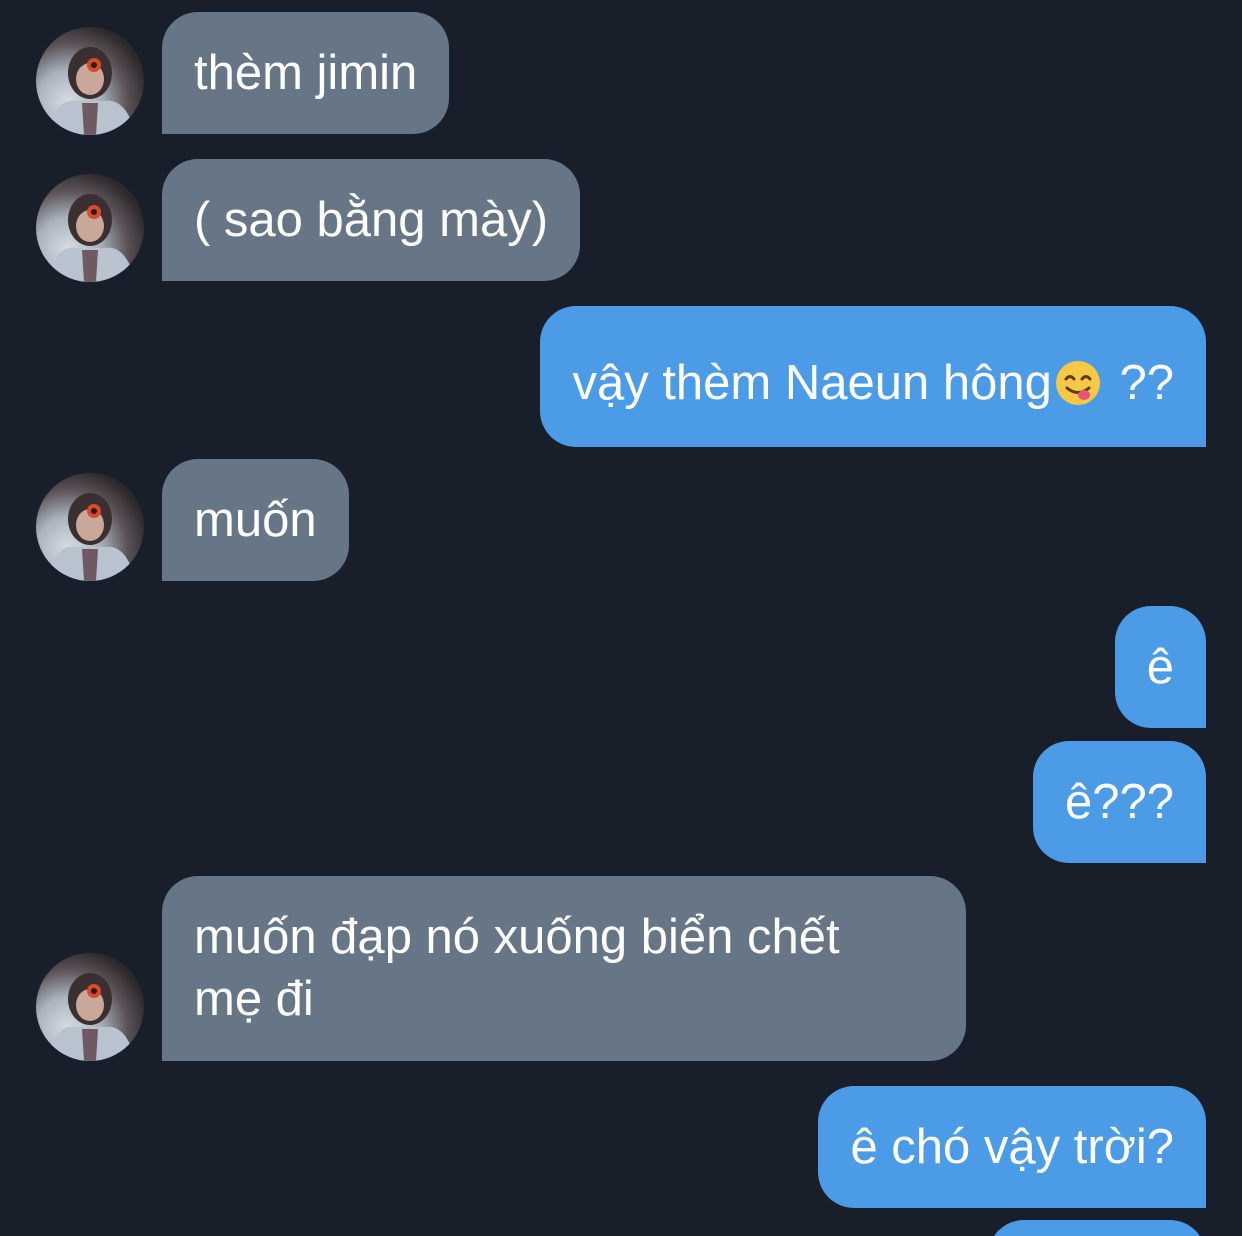  What do you see at coordinates (1139, 383) in the screenshot?
I see `message-text-suffix: ??` at bounding box center [1139, 383].